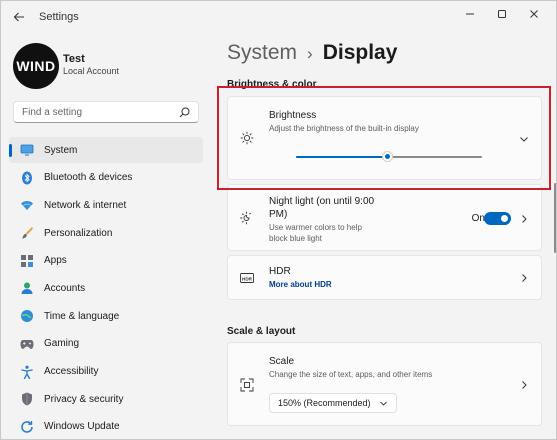 The image size is (557, 440). I want to click on close-icon, so click(534, 14).